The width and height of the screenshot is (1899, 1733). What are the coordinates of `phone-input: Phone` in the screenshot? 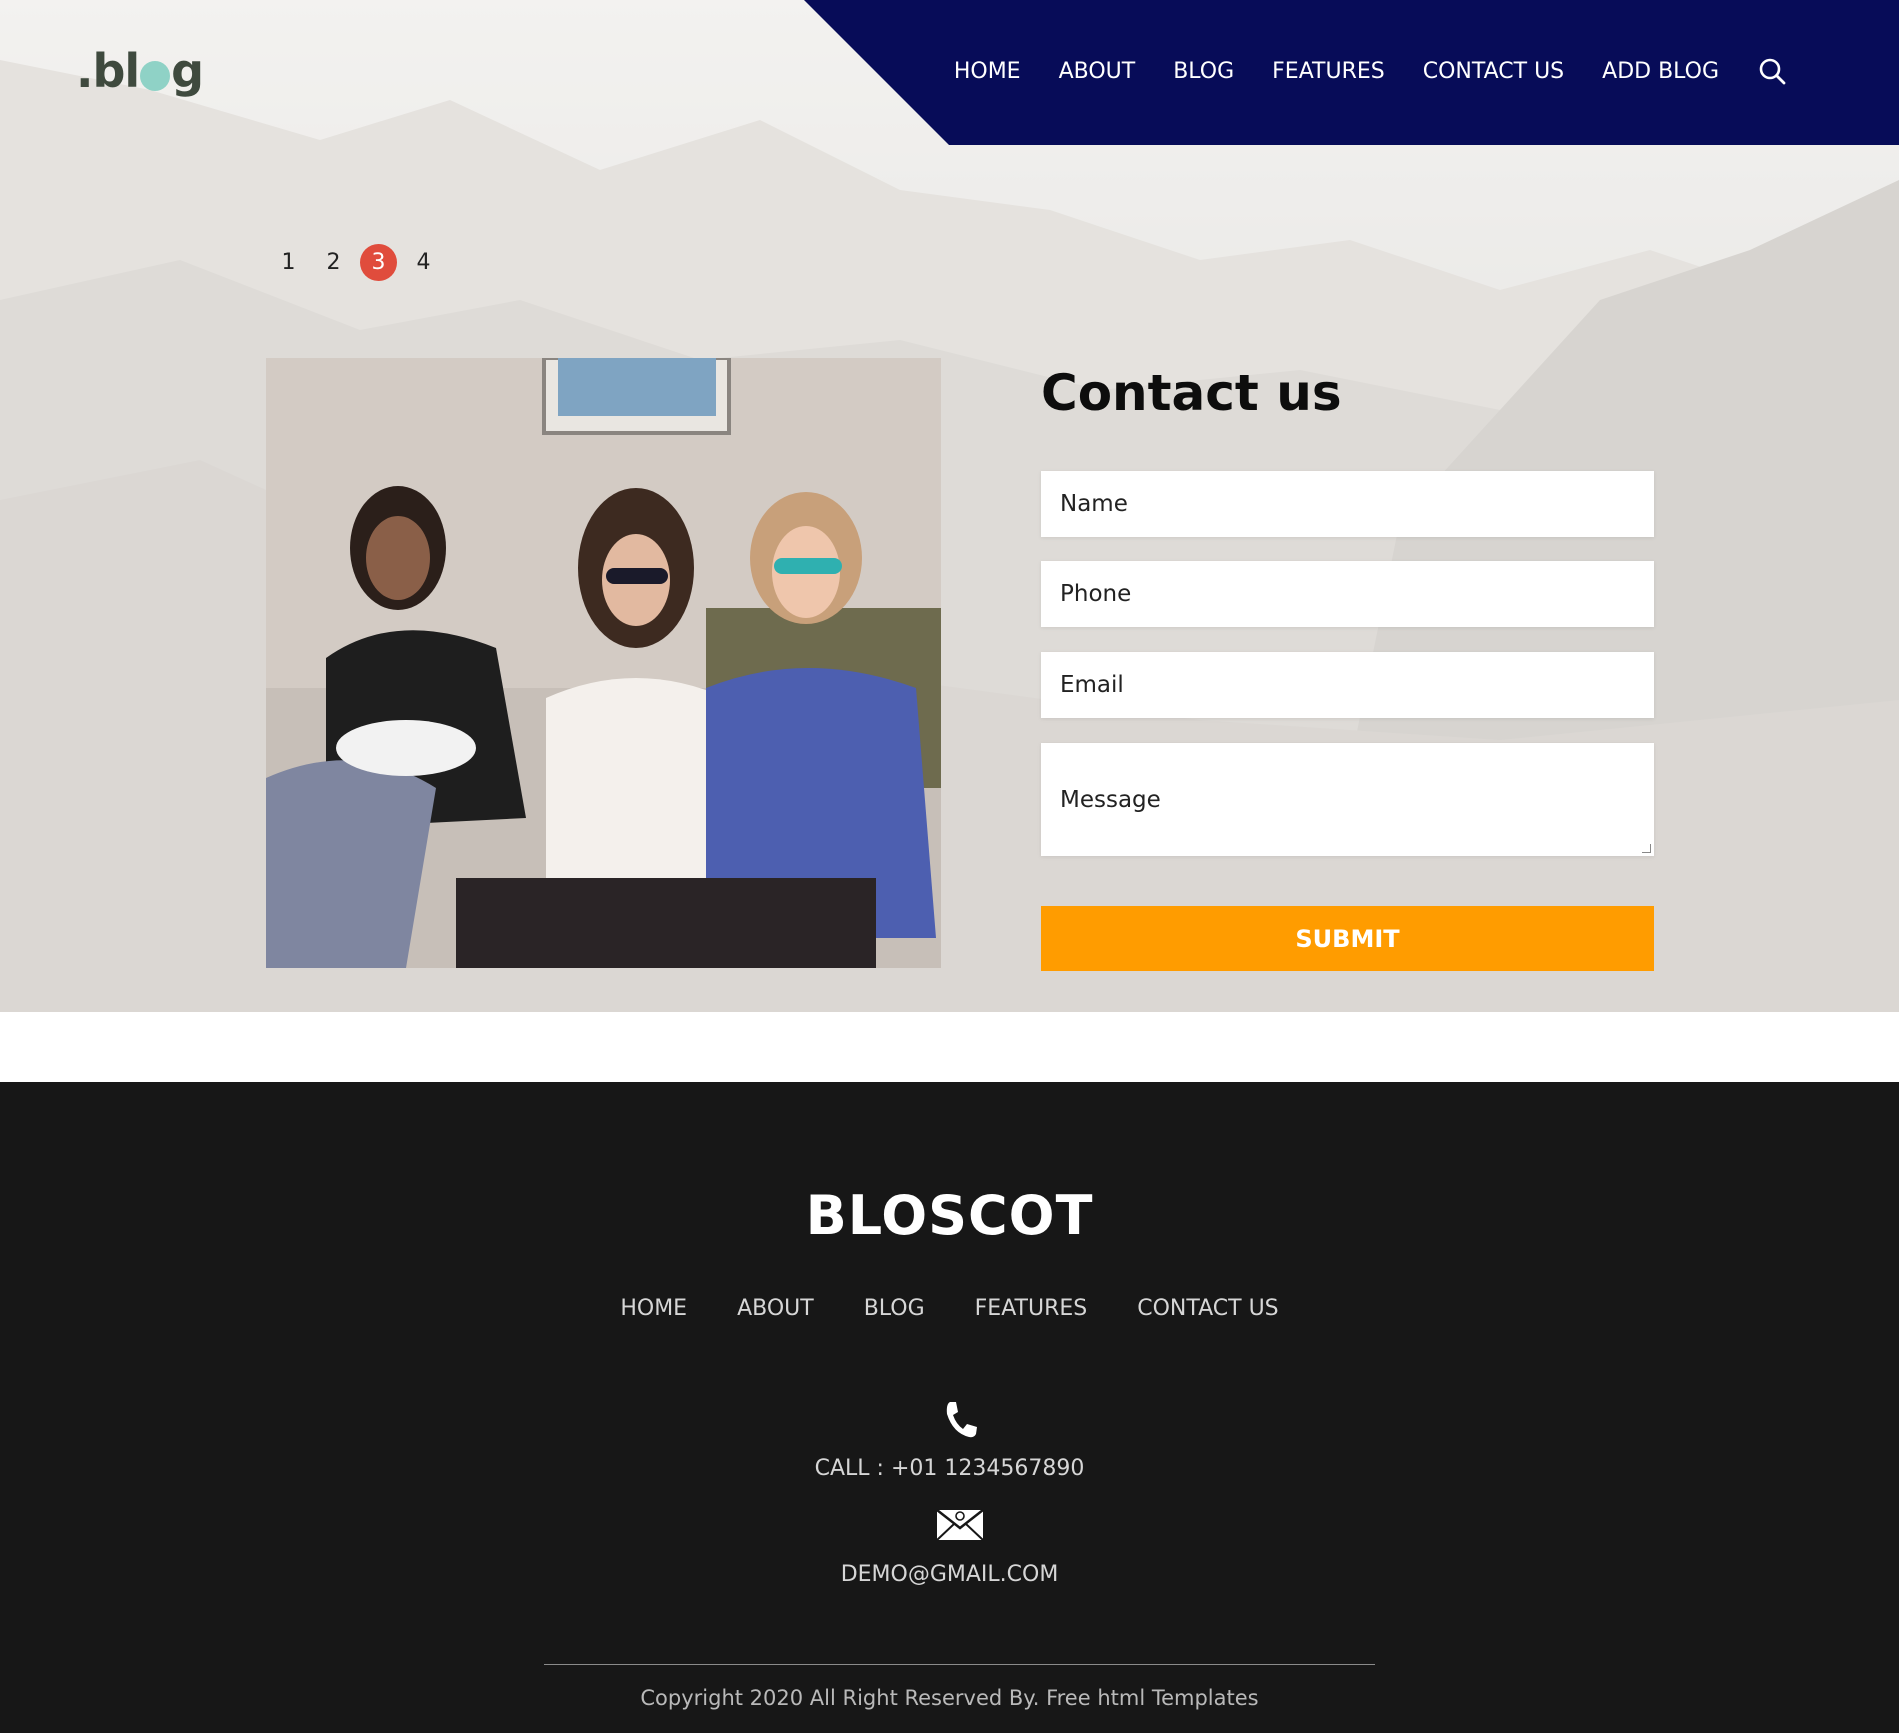 It's located at (1347, 594).